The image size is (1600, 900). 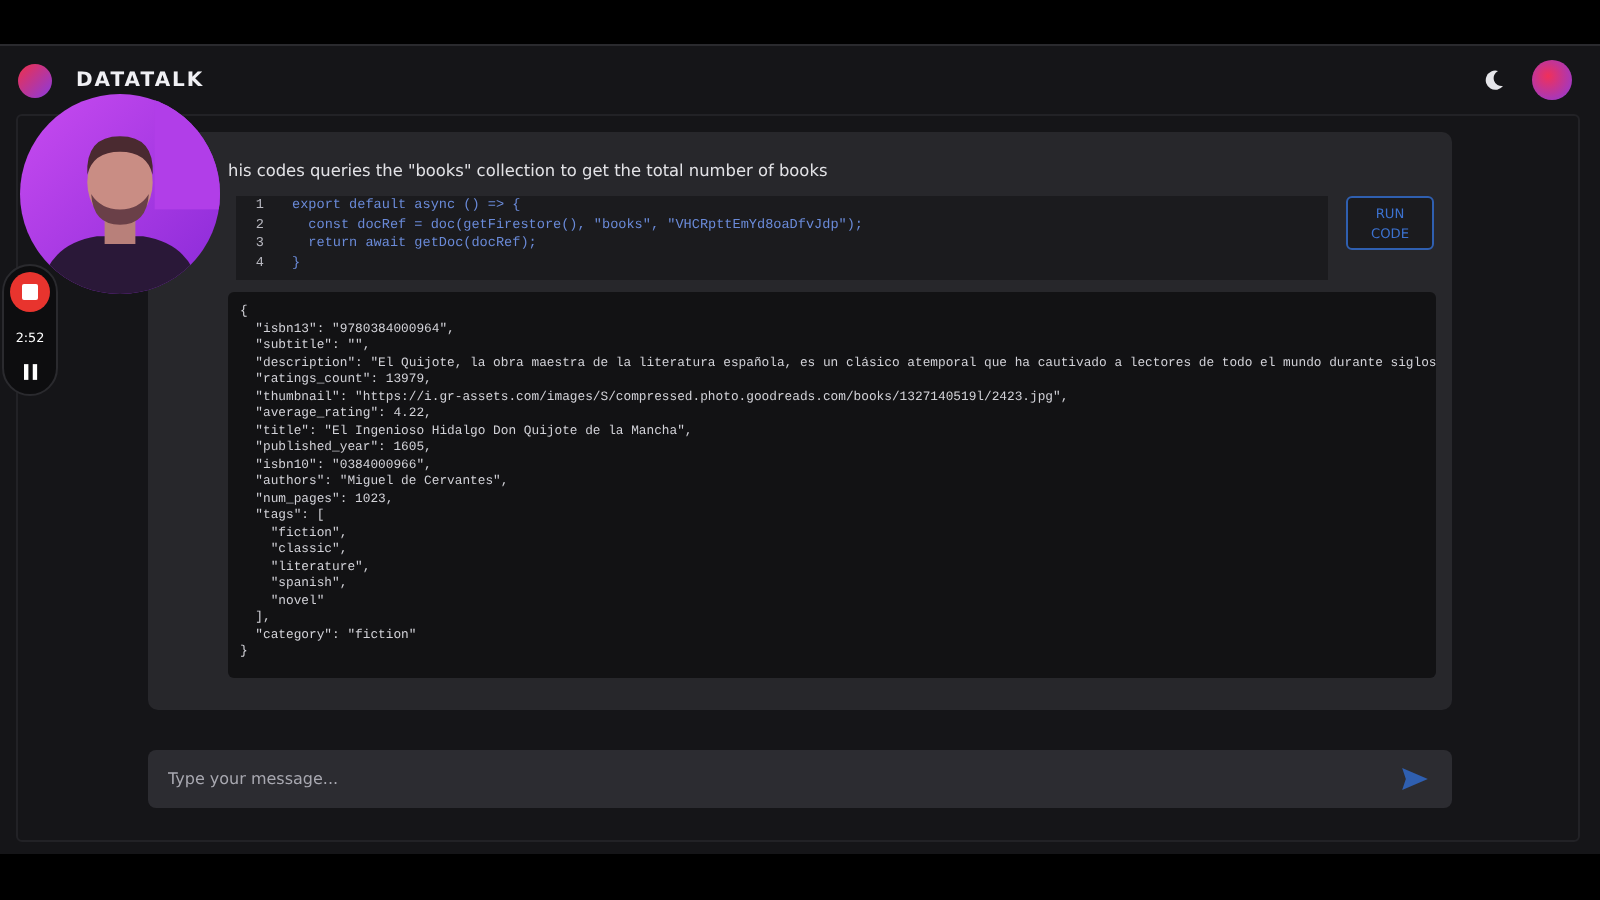 I want to click on app-title: DATATALK, so click(x=140, y=80).